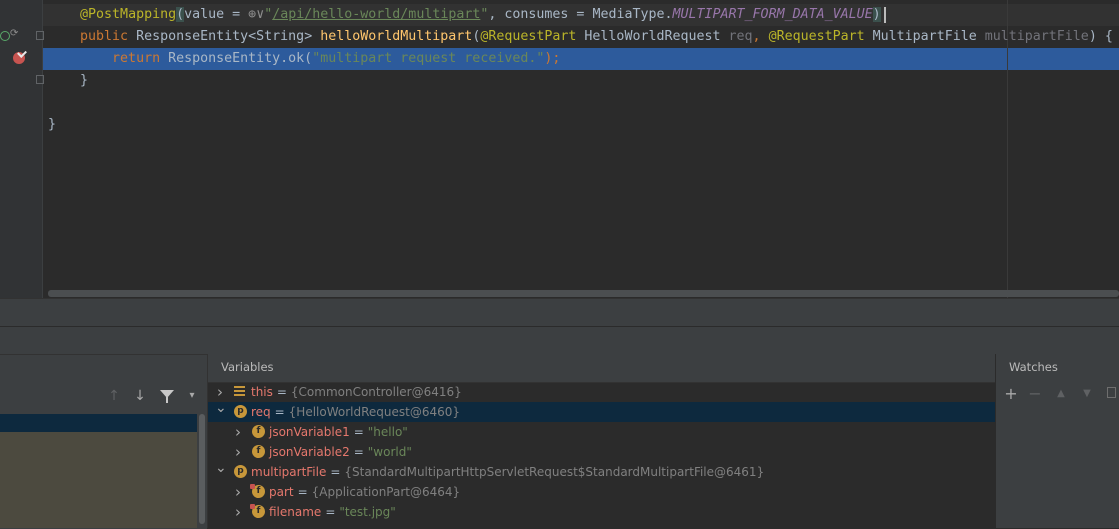  What do you see at coordinates (180, 14) in the screenshot?
I see `paren-open: (` at bounding box center [180, 14].